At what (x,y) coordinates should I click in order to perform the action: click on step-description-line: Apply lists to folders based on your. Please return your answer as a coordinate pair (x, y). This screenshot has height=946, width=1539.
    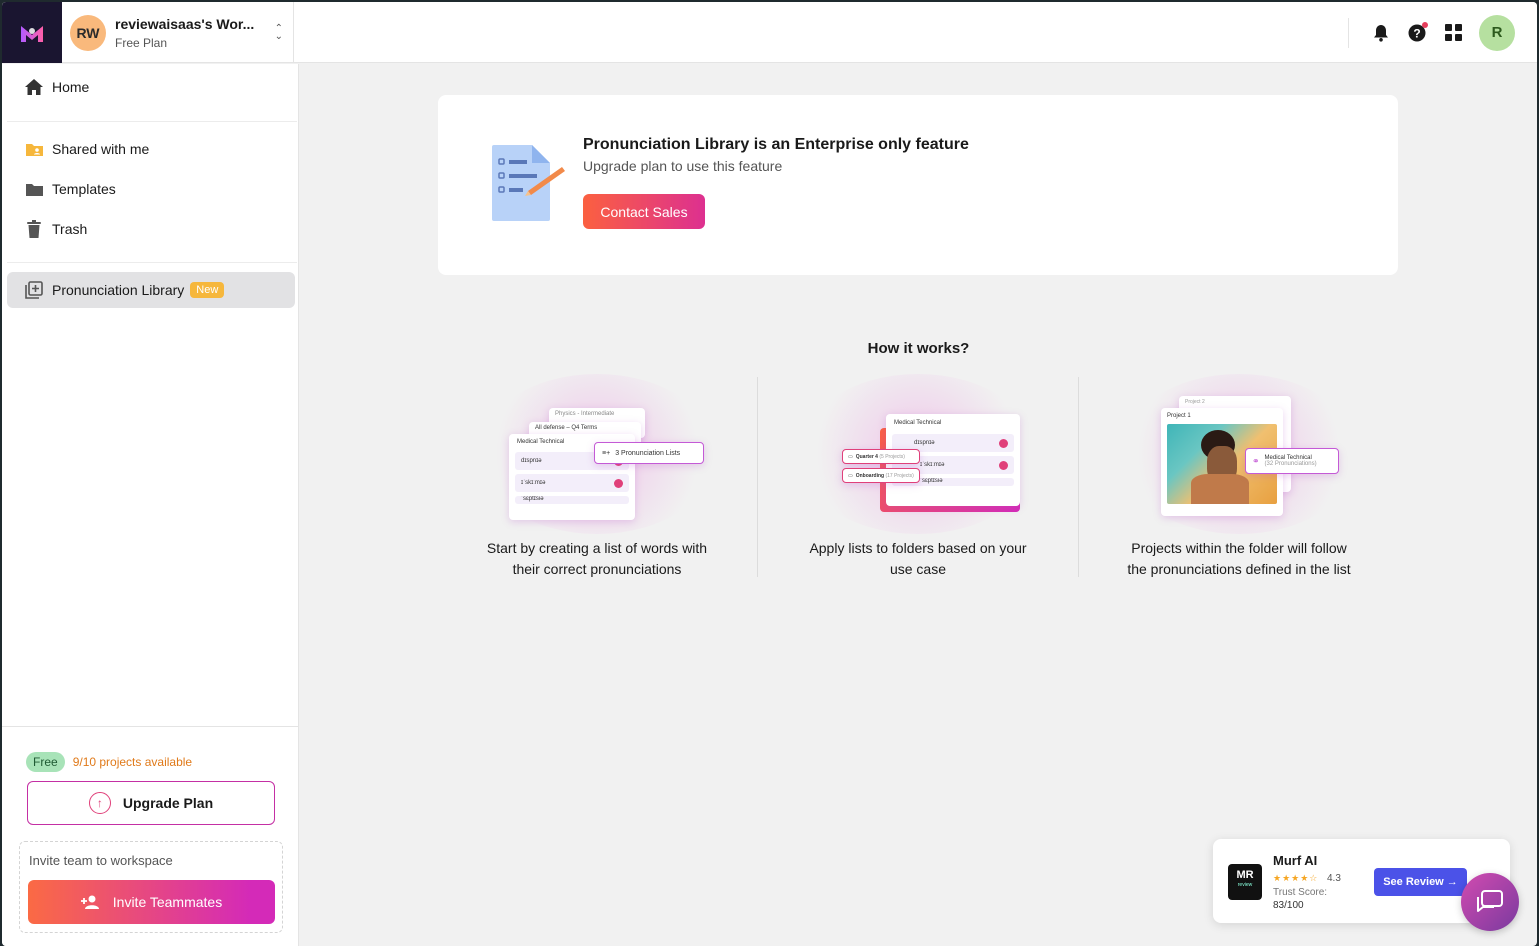
    Looking at the image, I should click on (918, 548).